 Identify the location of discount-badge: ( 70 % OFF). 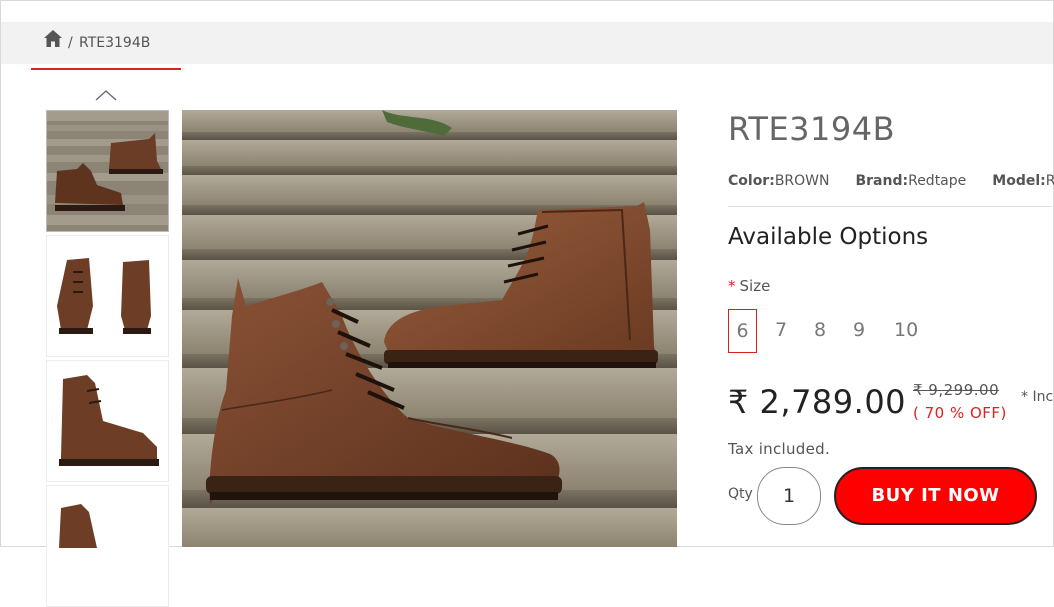
(960, 413).